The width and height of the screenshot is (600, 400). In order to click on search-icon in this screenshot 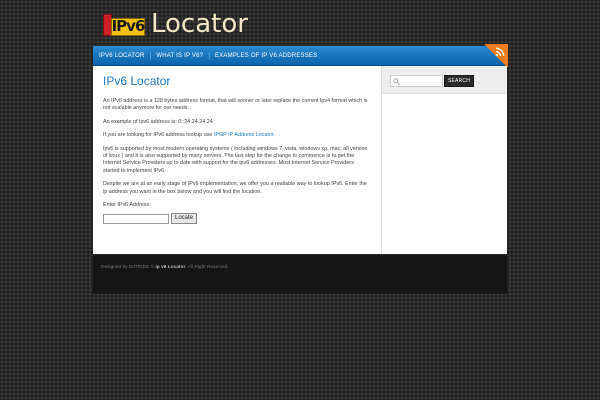, I will do `click(396, 81)`.